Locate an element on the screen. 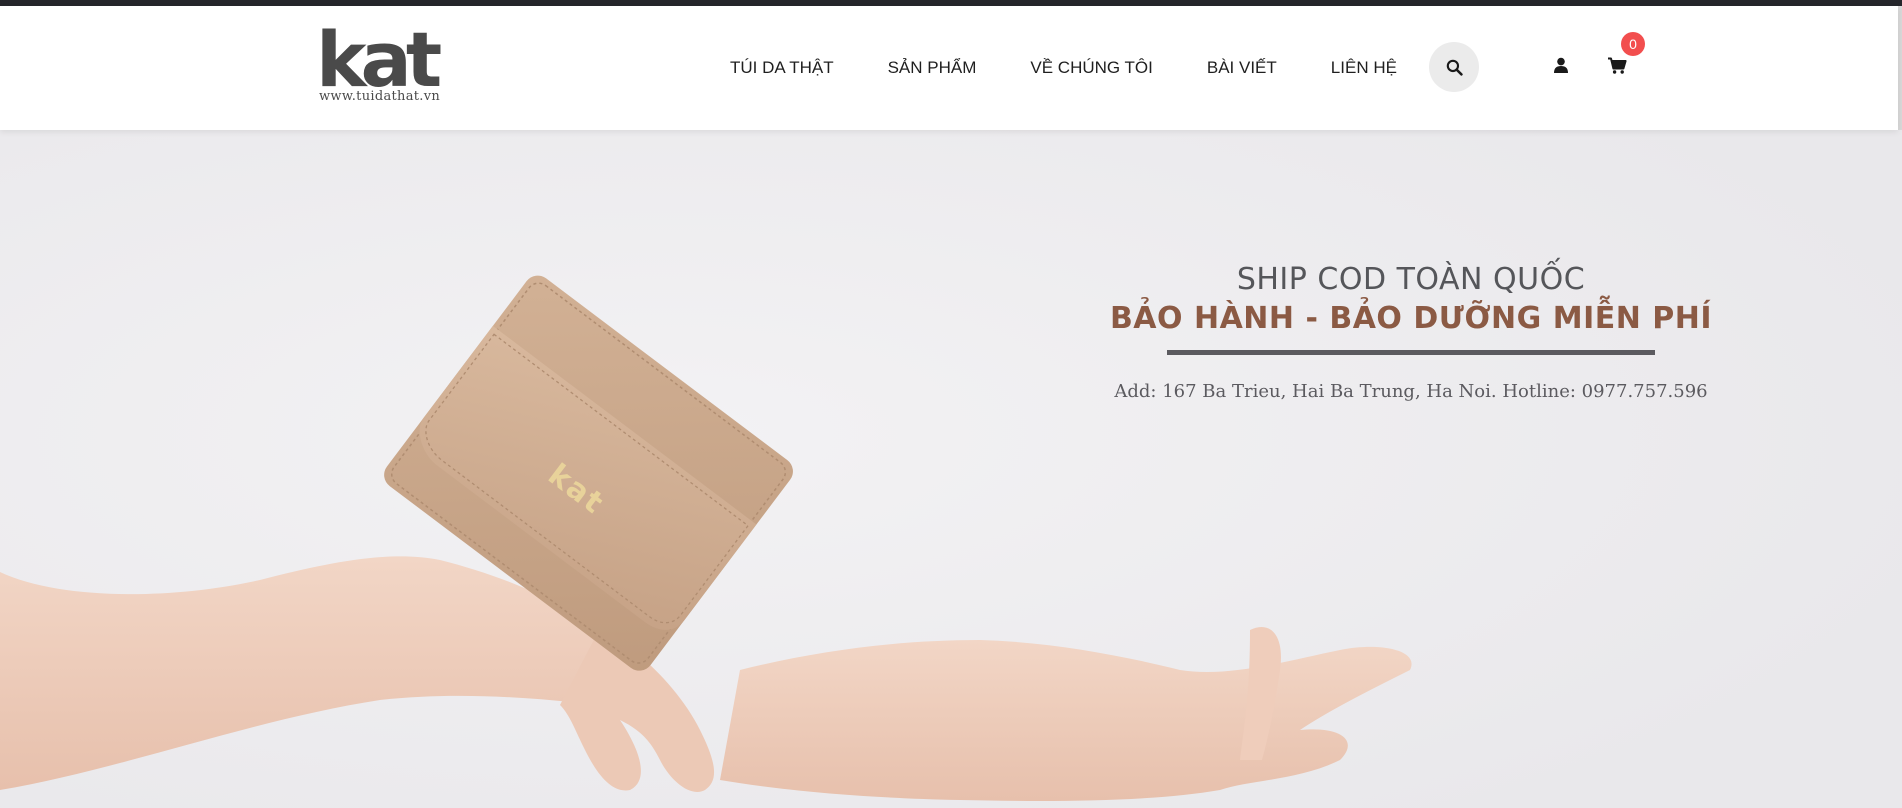 The height and width of the screenshot is (808, 1902). cart-icon is located at coordinates (1617, 65).